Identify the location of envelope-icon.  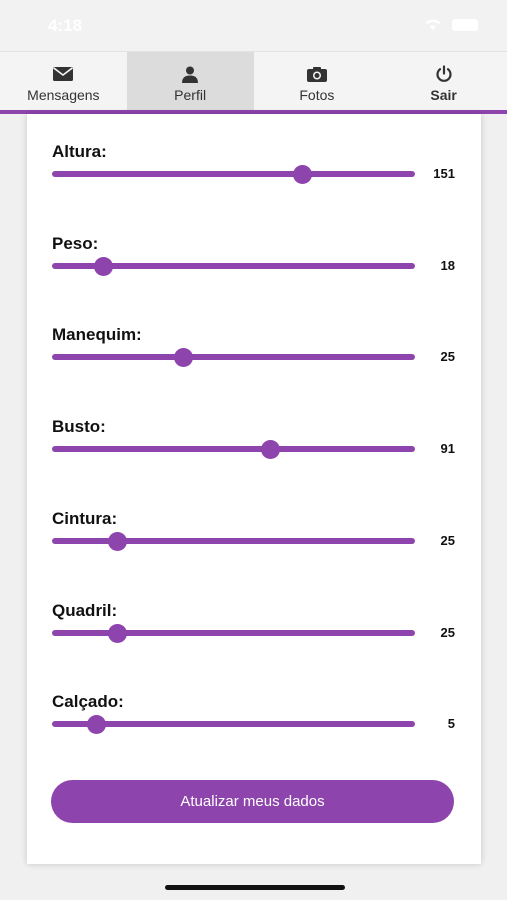
(63, 74).